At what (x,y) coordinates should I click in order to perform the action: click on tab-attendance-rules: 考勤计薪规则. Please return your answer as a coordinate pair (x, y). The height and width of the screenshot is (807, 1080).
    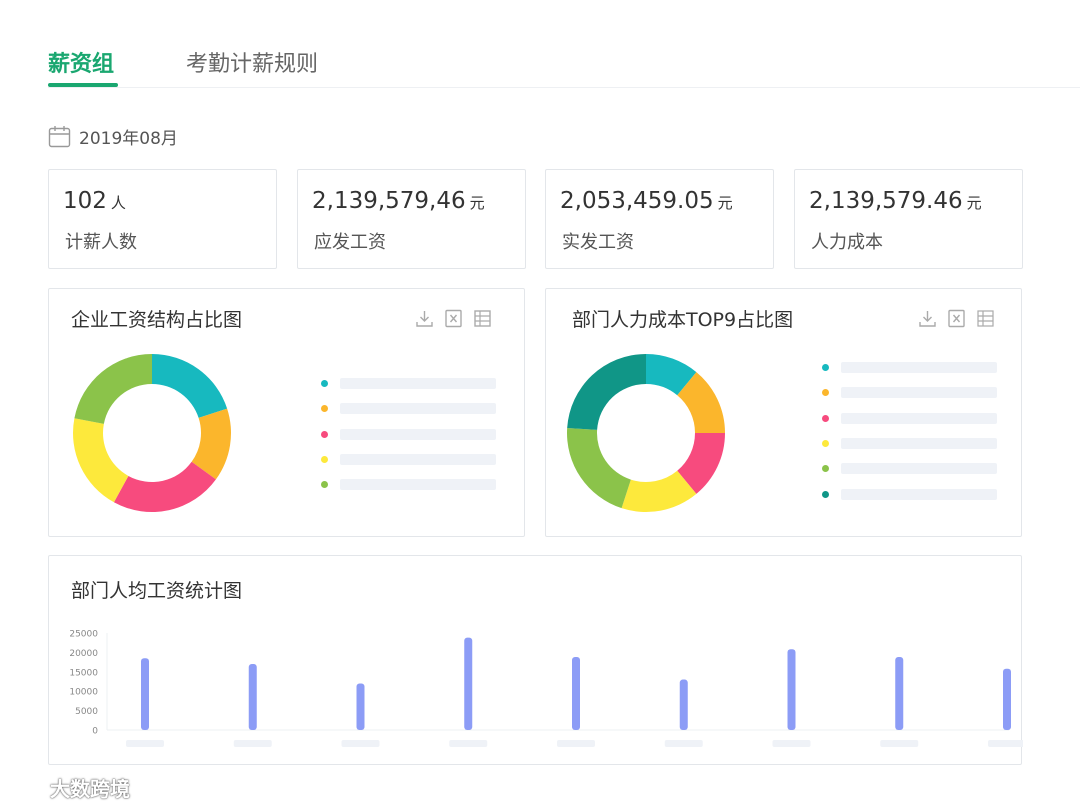
    Looking at the image, I should click on (252, 62).